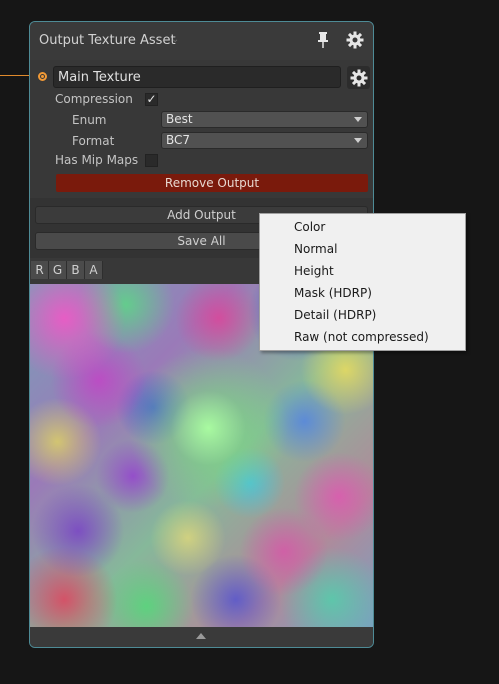 This screenshot has height=684, width=499. What do you see at coordinates (93, 141) in the screenshot?
I see `format-label: Format` at bounding box center [93, 141].